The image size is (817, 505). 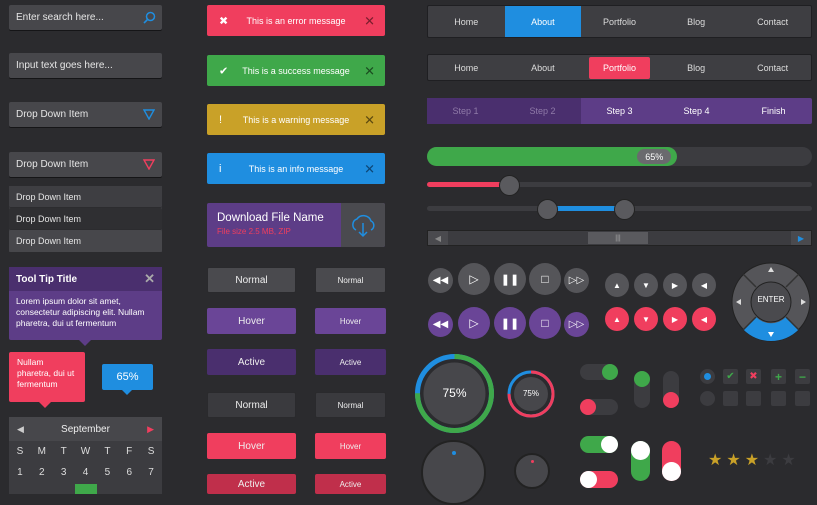 I want to click on download-icon-box, so click(x=363, y=225).